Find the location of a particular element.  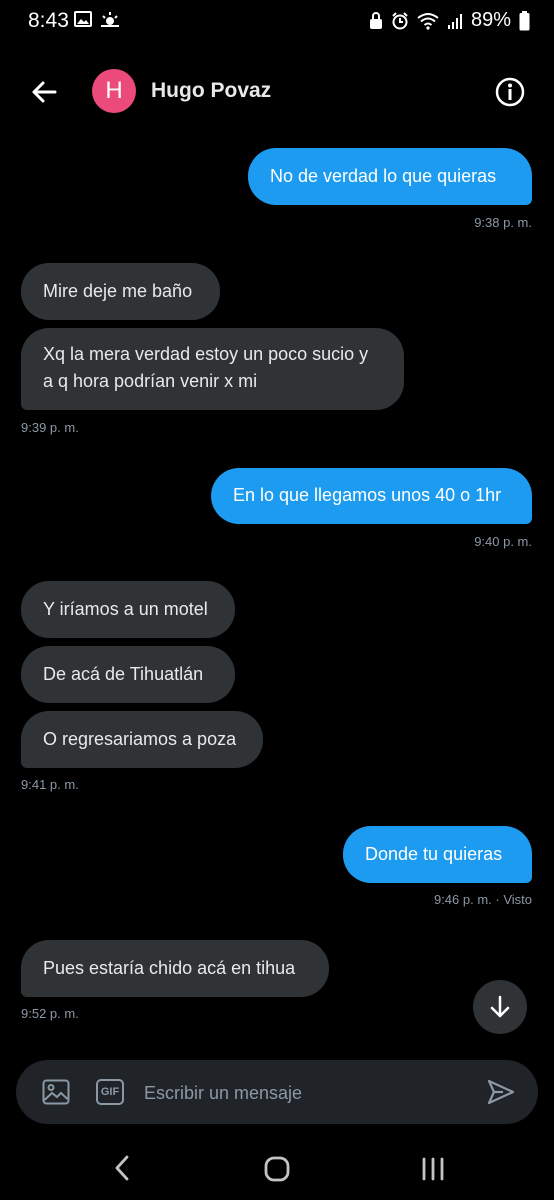

message-incoming: O regresariamos a poza is located at coordinates (142, 739).